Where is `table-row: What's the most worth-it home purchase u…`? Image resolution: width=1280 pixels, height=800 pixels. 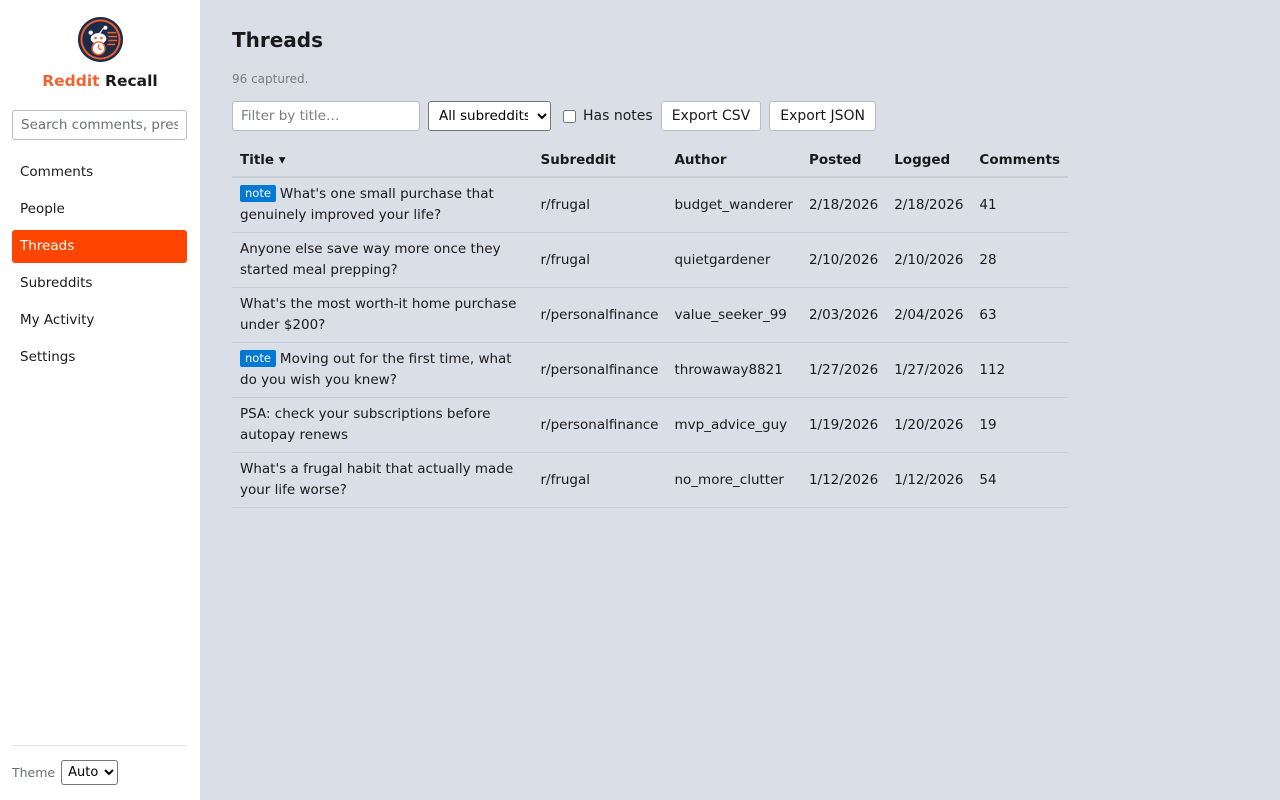
table-row: What's the most worth-it home purchase u… is located at coordinates (650, 315).